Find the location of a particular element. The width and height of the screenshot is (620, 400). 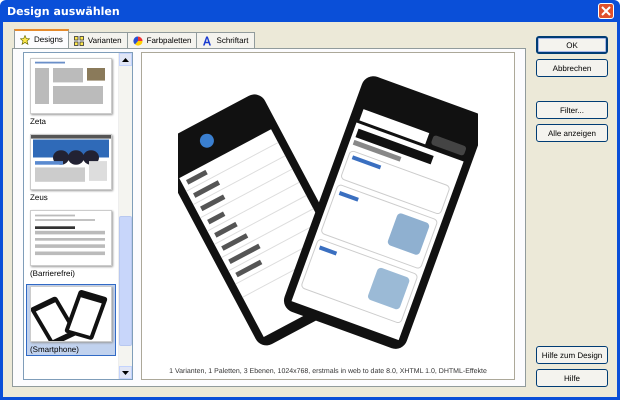

color-wheel-icon is located at coordinates (137, 41).